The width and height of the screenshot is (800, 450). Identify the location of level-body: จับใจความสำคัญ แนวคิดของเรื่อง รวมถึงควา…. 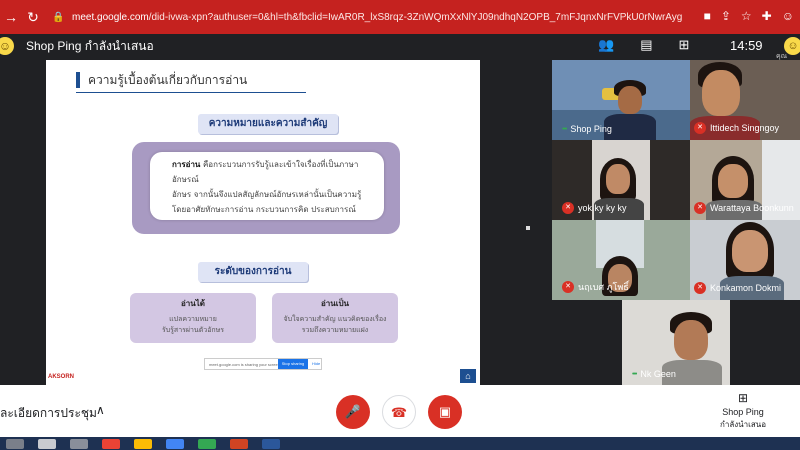
(335, 325).